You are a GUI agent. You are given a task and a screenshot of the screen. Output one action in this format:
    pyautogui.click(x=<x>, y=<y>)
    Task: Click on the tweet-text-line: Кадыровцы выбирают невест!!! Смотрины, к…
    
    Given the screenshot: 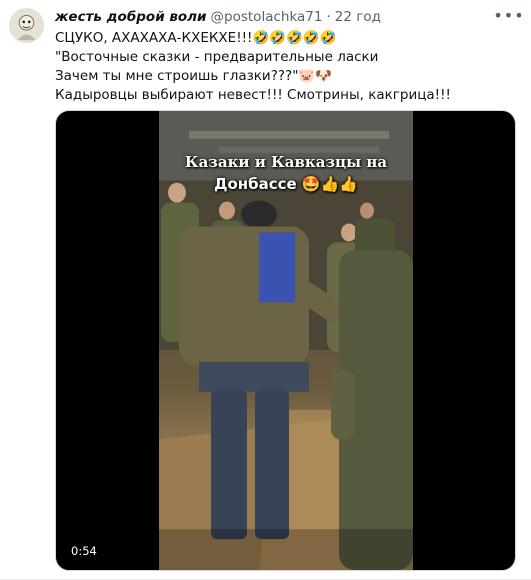 What is the action you would take?
    pyautogui.click(x=253, y=95)
    